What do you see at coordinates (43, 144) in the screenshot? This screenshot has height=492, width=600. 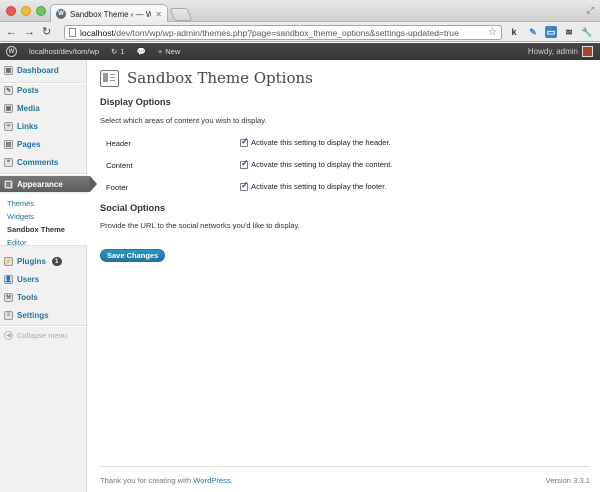 I see `sidebar-item-pages: ▤ Pages` at bounding box center [43, 144].